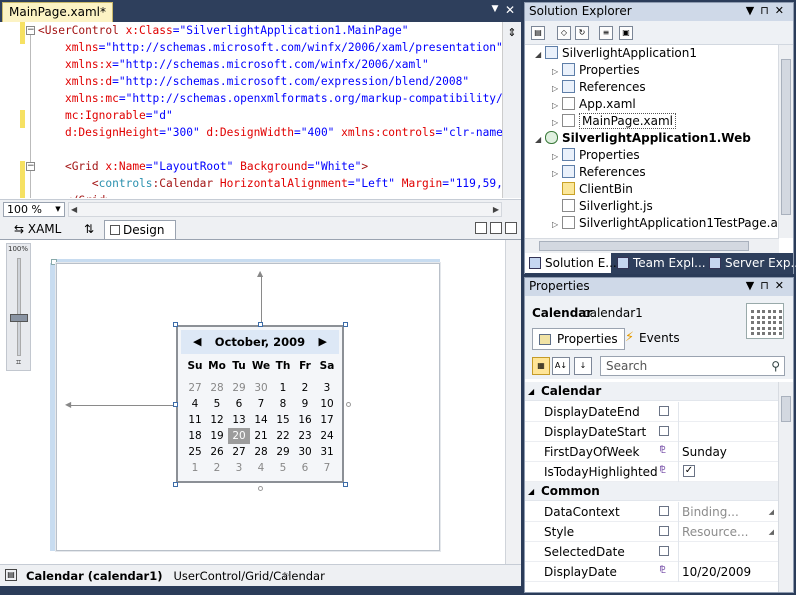 Image resolution: width=796 pixels, height=595 pixels. I want to click on calendar-date: 13, so click(239, 420).